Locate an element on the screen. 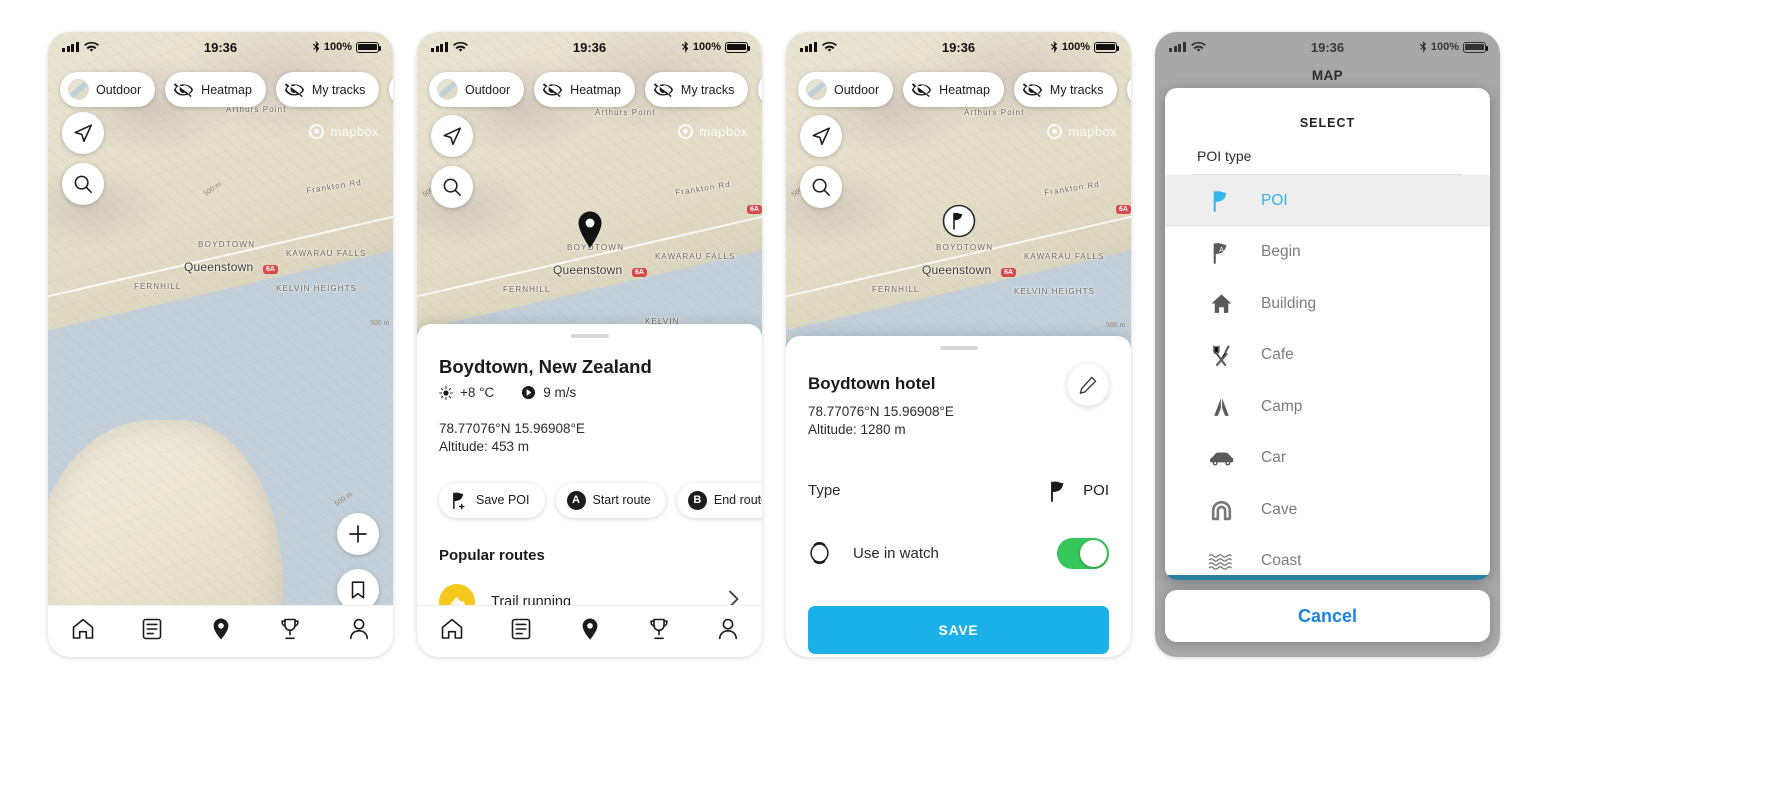  option-begin: A Begin is located at coordinates (1327, 253).